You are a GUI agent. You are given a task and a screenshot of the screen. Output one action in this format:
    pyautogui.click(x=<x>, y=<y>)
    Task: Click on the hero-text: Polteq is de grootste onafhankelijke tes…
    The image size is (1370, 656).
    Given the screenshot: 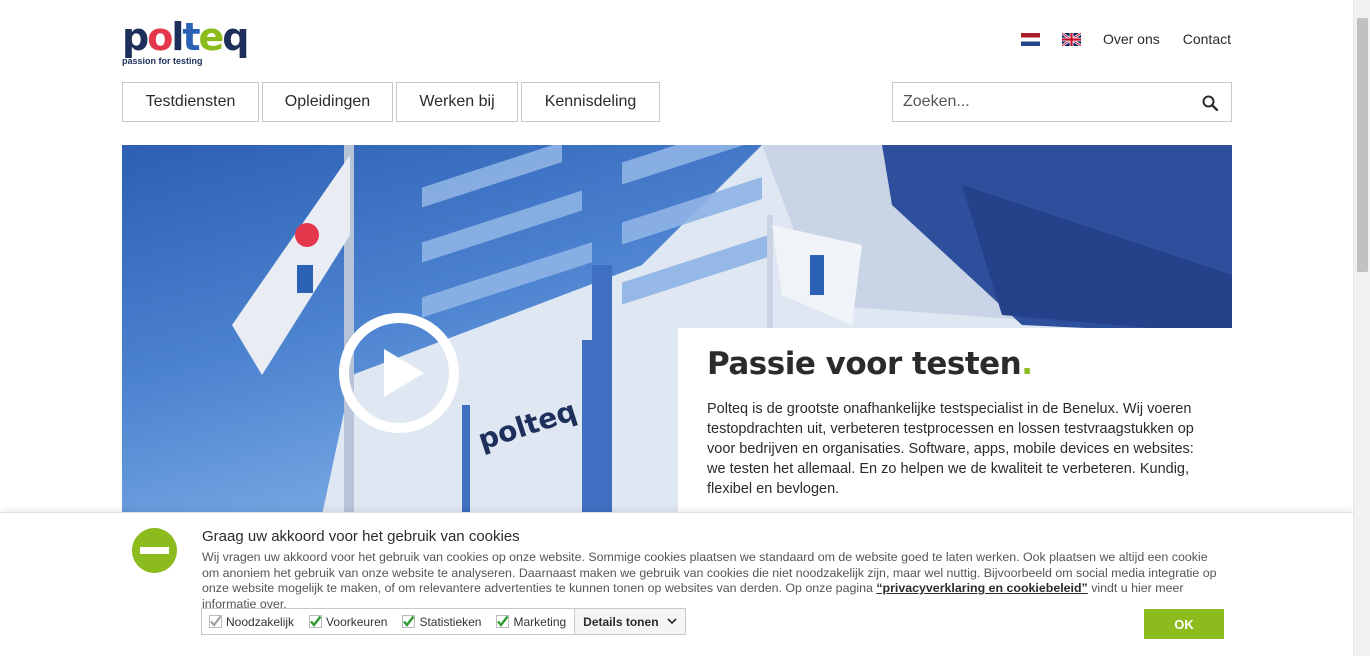 What is the action you would take?
    pyautogui.click(x=950, y=449)
    